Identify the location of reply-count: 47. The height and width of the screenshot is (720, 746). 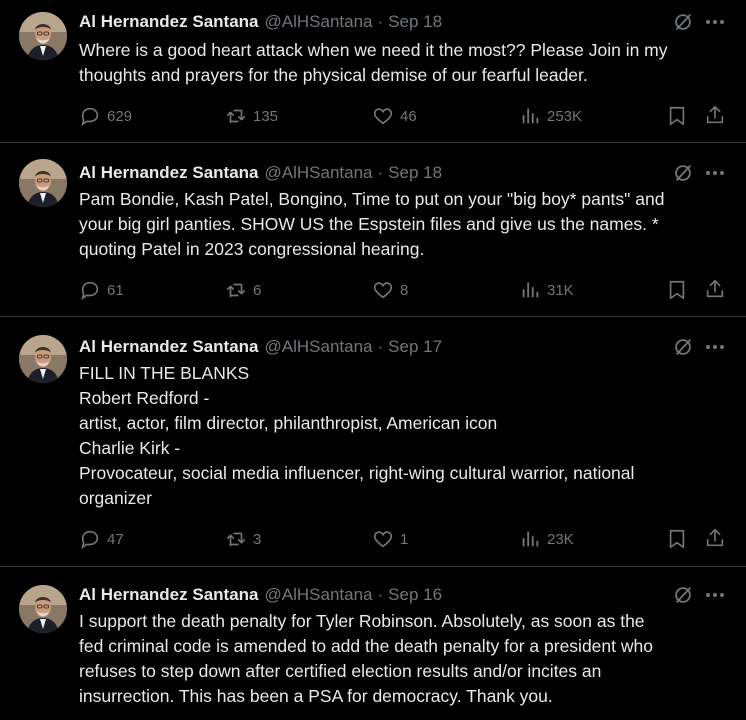
(115, 539).